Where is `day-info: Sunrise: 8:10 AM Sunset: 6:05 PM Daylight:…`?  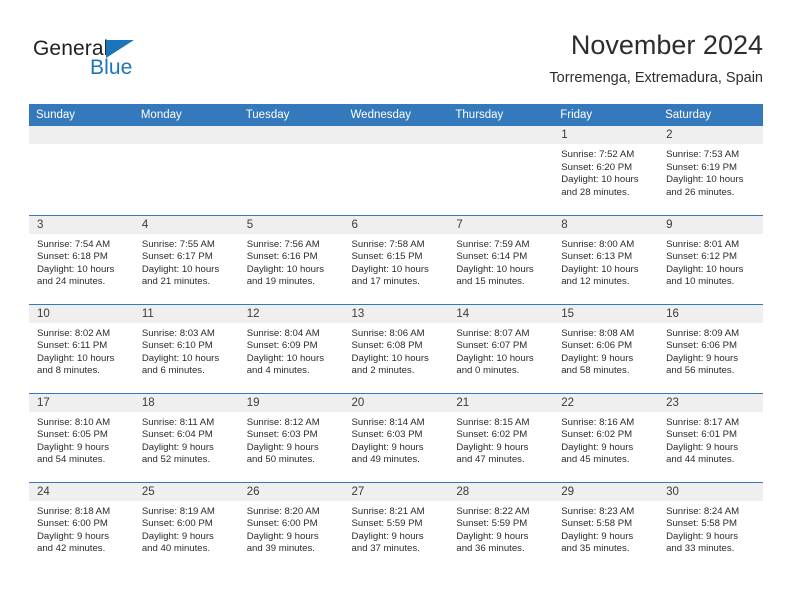 day-info: Sunrise: 8:10 AM Sunset: 6:05 PM Daylight:… is located at coordinates (81, 439).